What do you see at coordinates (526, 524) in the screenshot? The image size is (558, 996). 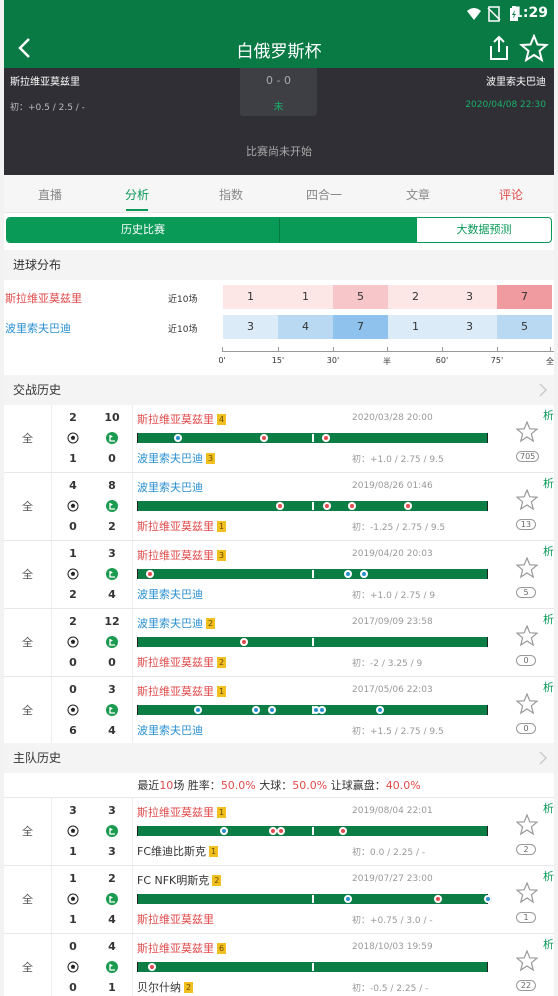 I see `comment-count: 13` at bounding box center [526, 524].